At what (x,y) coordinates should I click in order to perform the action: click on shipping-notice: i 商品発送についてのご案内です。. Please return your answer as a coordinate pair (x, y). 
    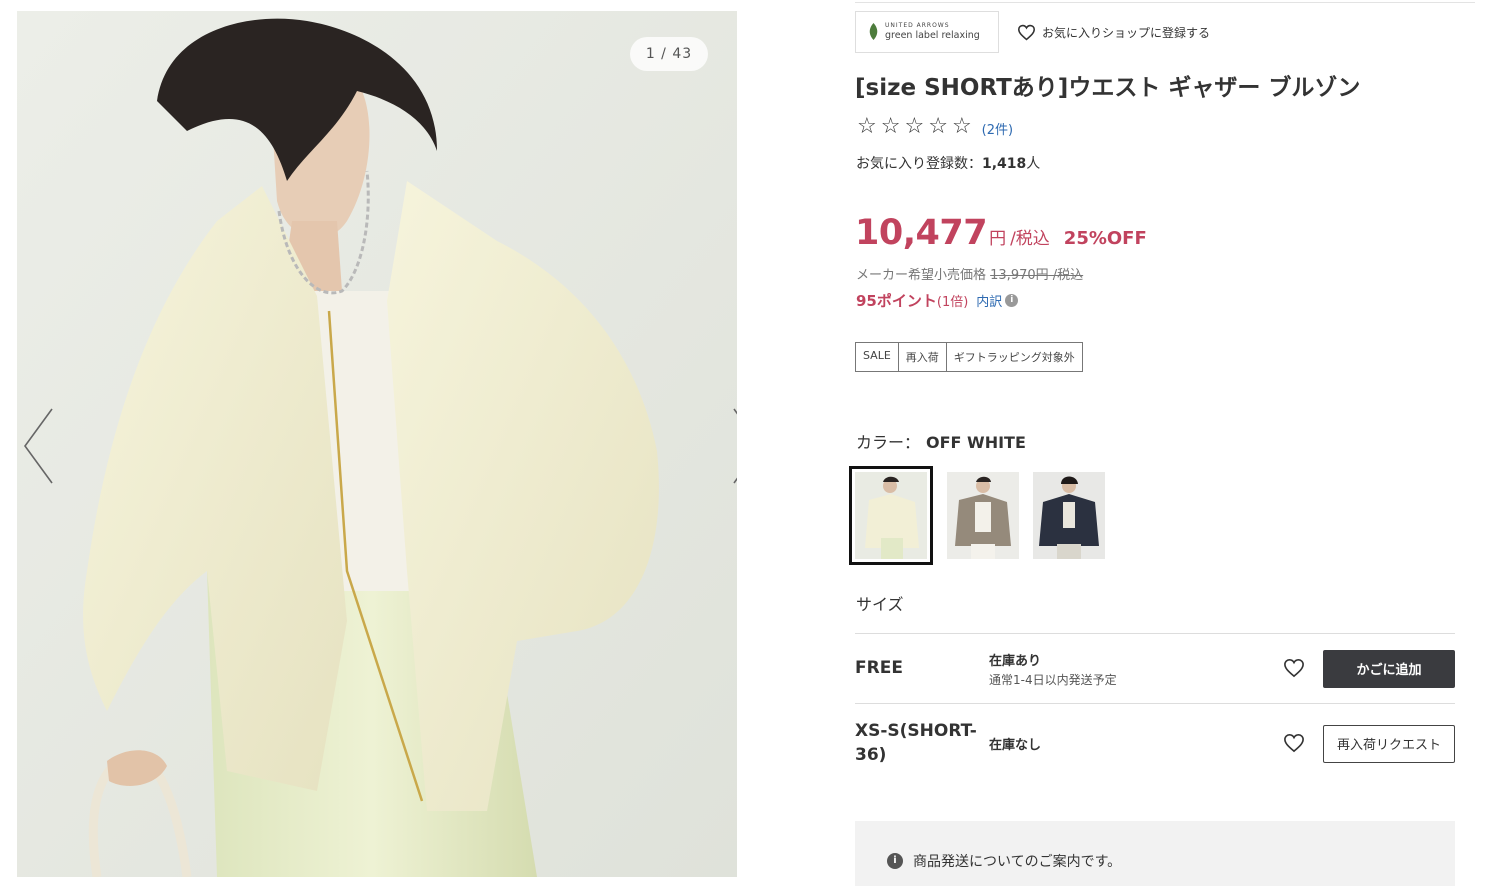
    Looking at the image, I should click on (1155, 853).